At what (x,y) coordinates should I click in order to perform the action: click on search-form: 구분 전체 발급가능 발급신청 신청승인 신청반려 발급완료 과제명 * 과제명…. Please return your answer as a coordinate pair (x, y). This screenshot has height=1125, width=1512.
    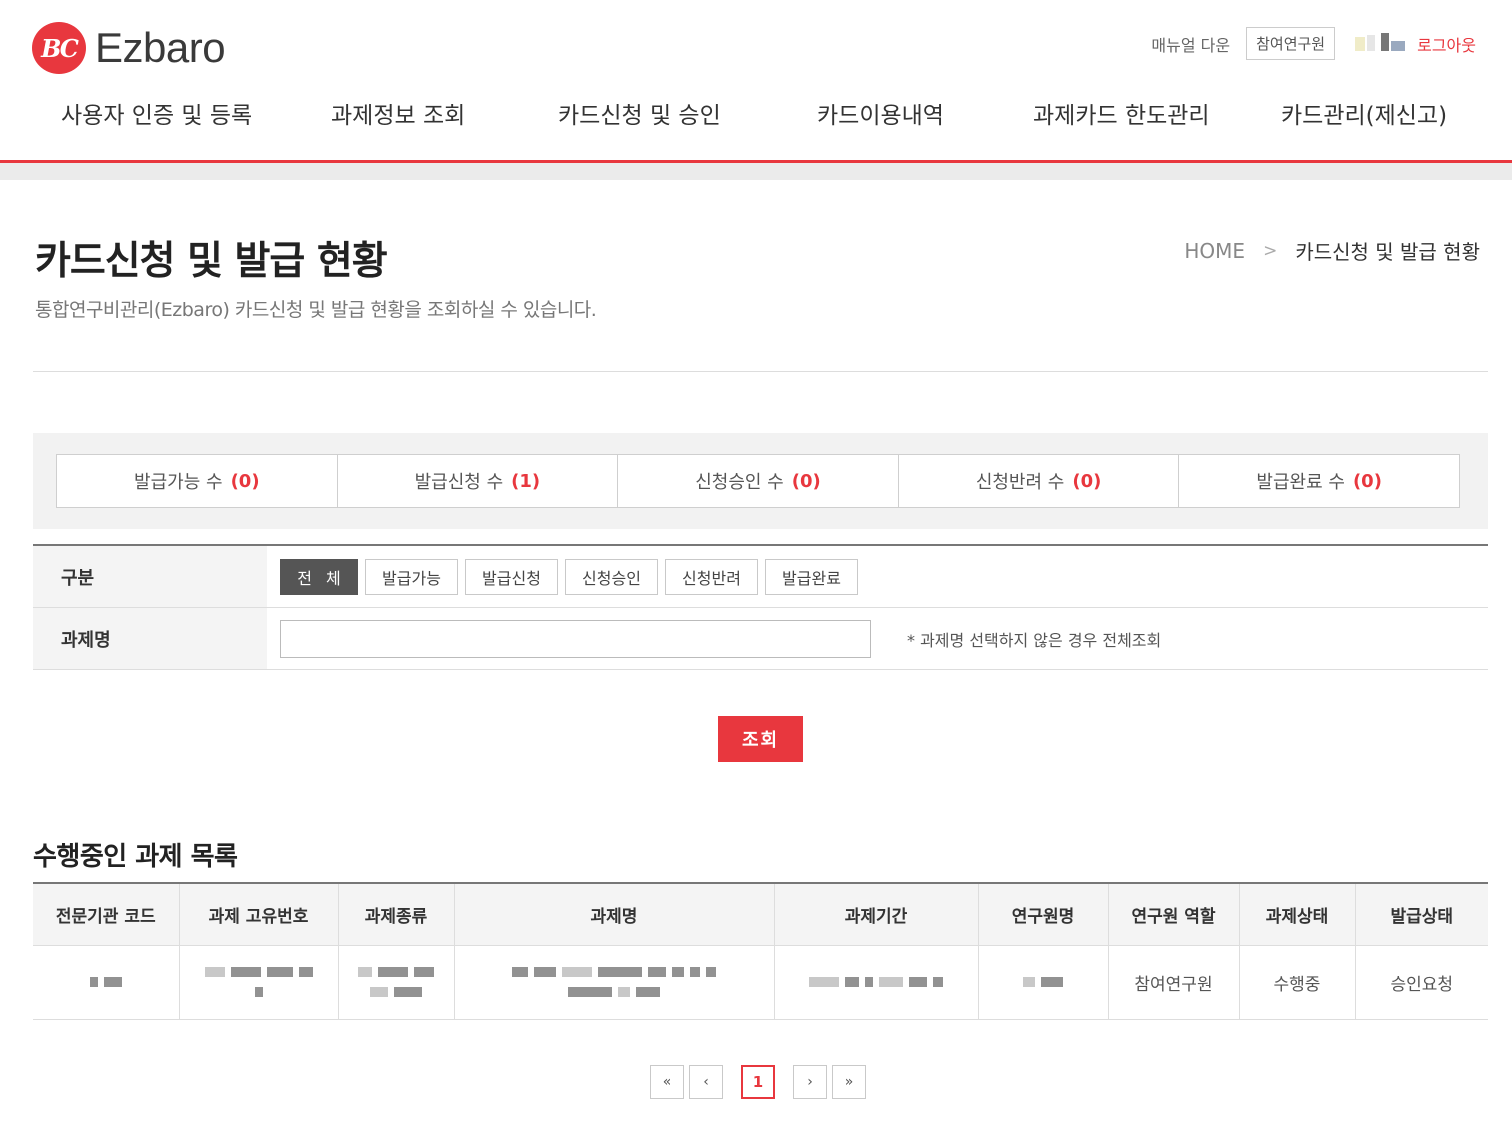
    Looking at the image, I should click on (760, 607).